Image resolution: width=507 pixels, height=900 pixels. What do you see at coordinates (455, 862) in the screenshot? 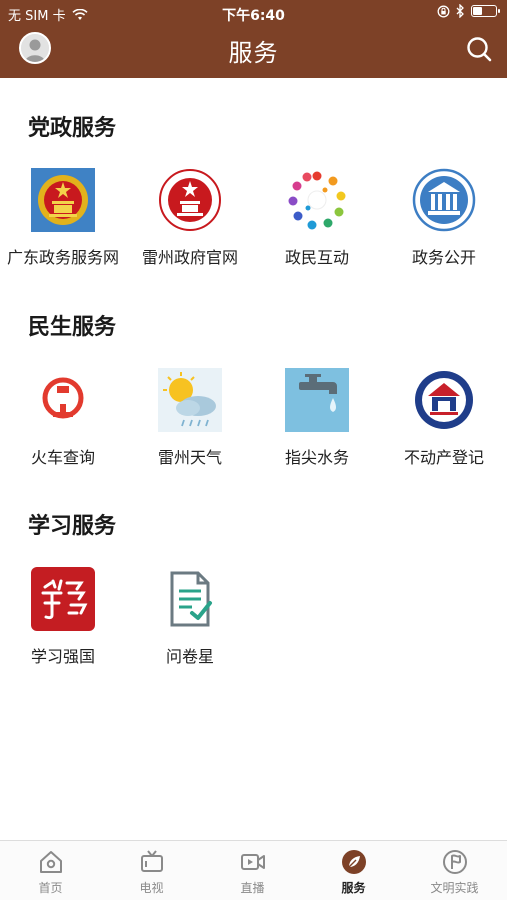
I see `flag-icon` at bounding box center [455, 862].